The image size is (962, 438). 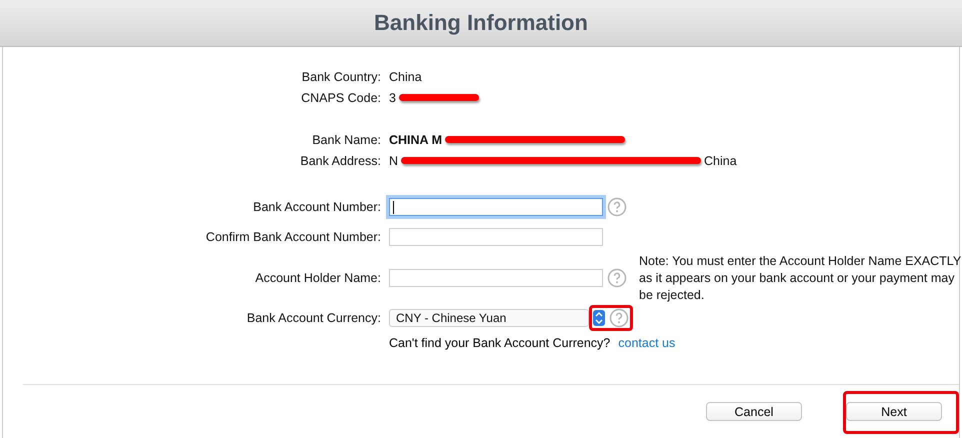 I want to click on contact-link: contact us, so click(x=647, y=343).